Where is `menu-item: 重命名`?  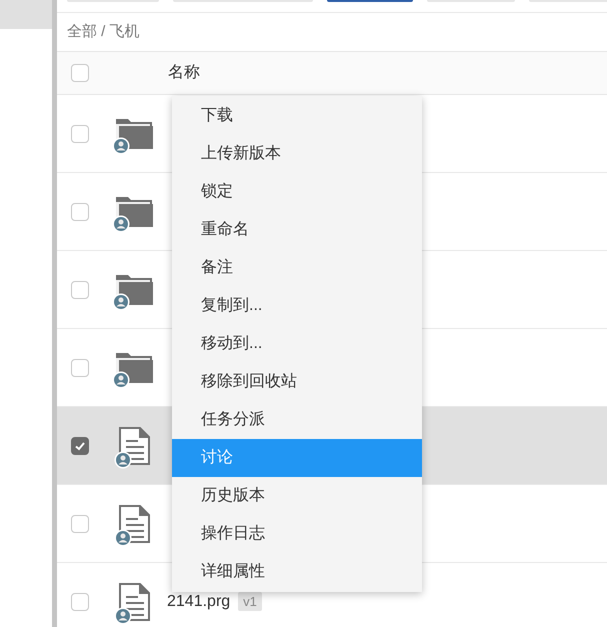
menu-item: 重命名 is located at coordinates (297, 230).